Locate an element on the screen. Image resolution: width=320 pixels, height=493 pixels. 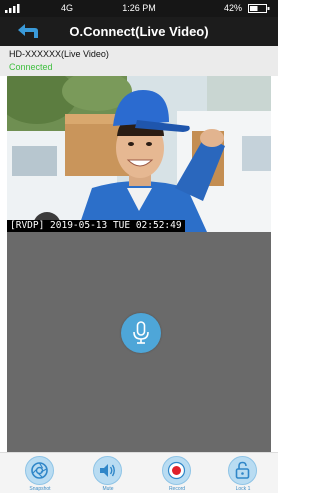
speaker-icon is located at coordinates (107, 470).